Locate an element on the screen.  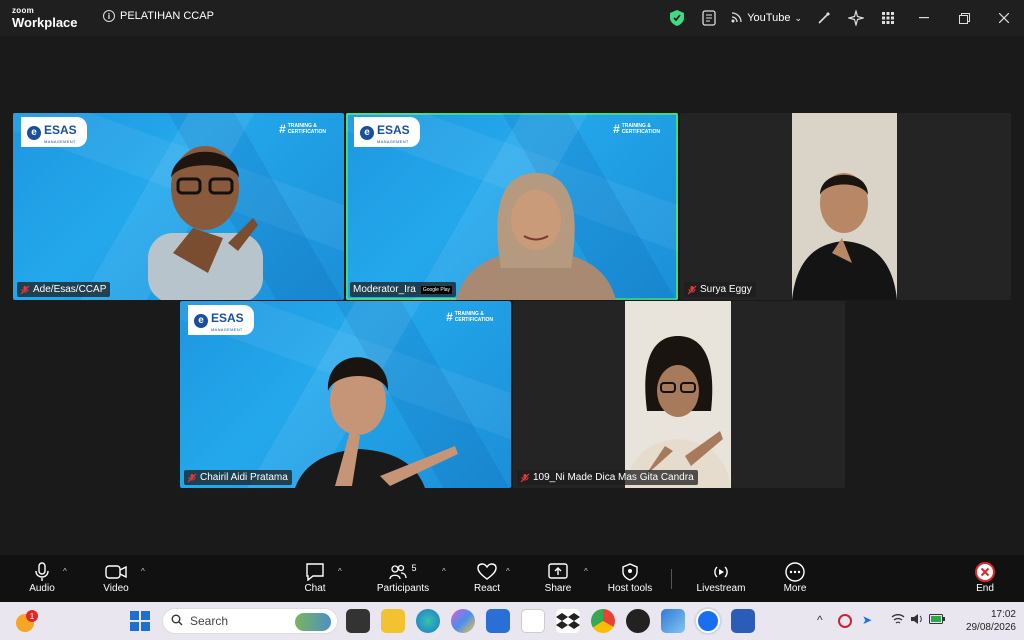
name-tag: Ade/Esas/CCAP is located at coordinates (64, 289).